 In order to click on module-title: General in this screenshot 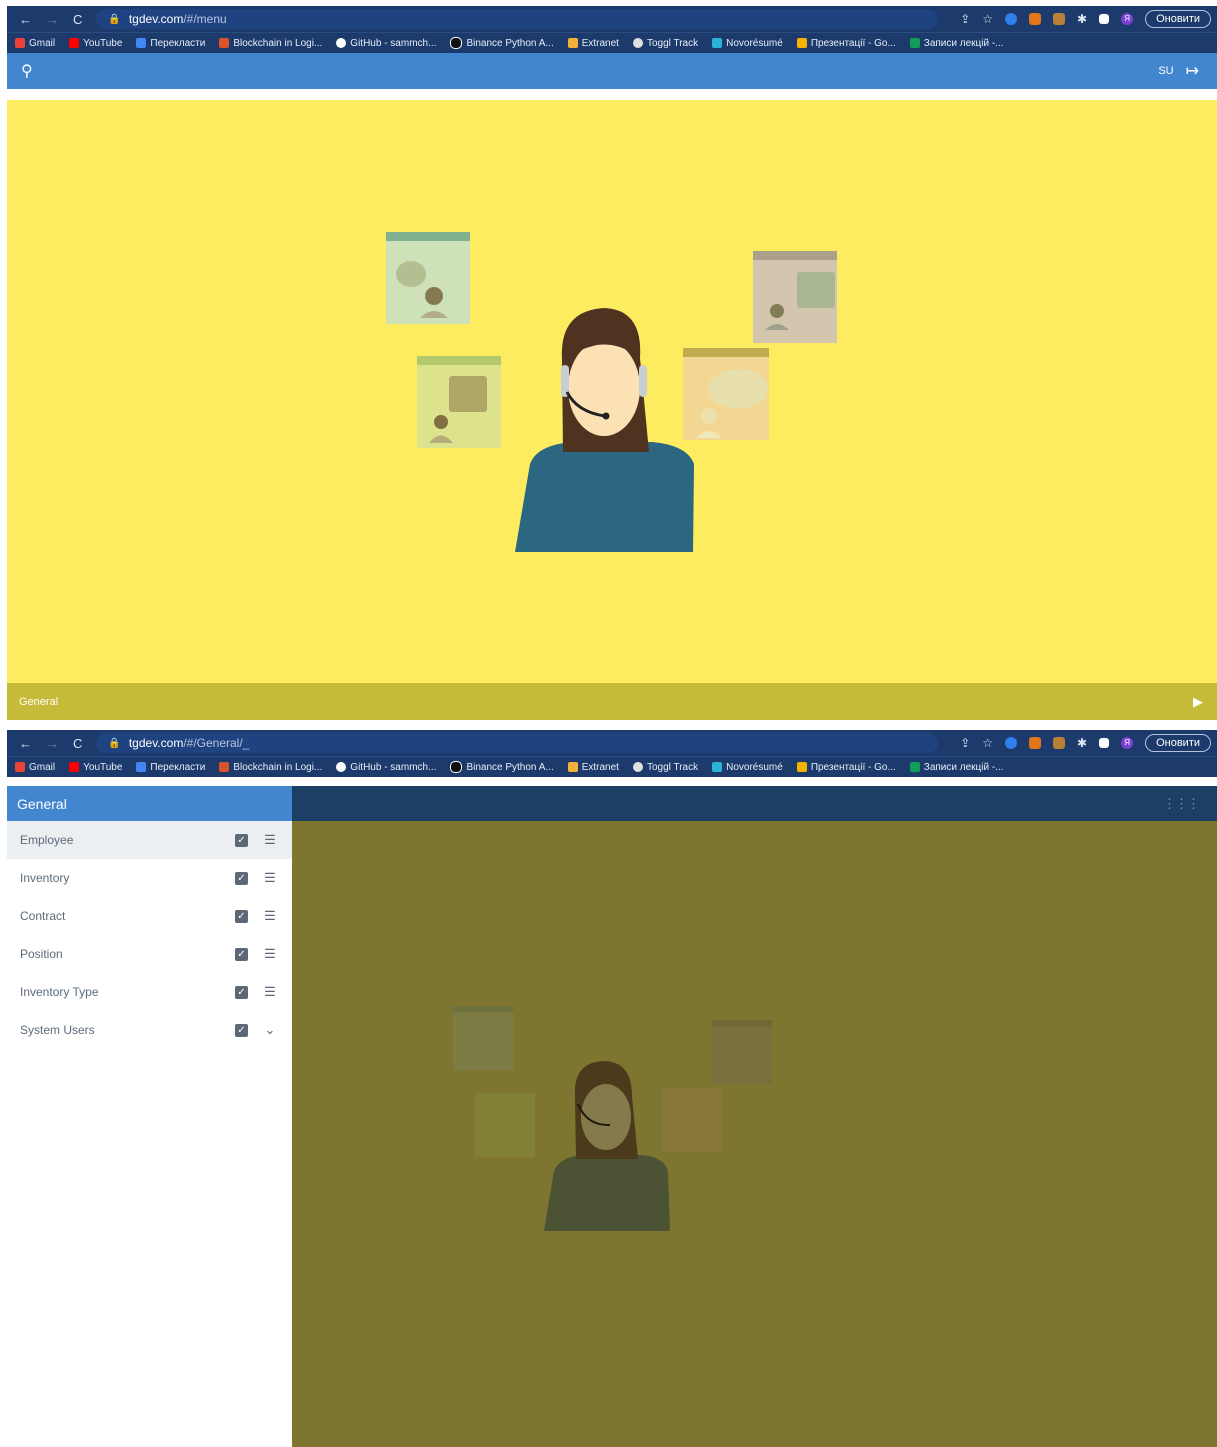, I will do `click(39, 701)`.